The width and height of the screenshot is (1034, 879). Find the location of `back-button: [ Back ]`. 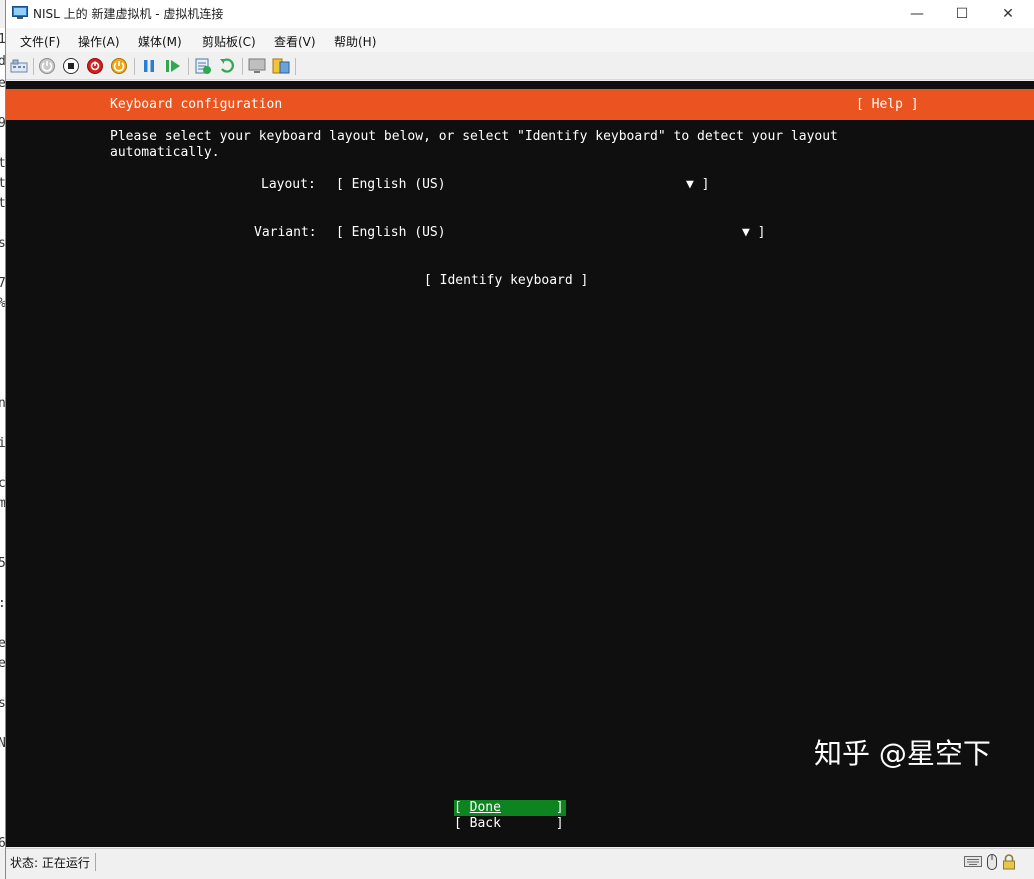

back-button: [ Back ] is located at coordinates (510, 824).